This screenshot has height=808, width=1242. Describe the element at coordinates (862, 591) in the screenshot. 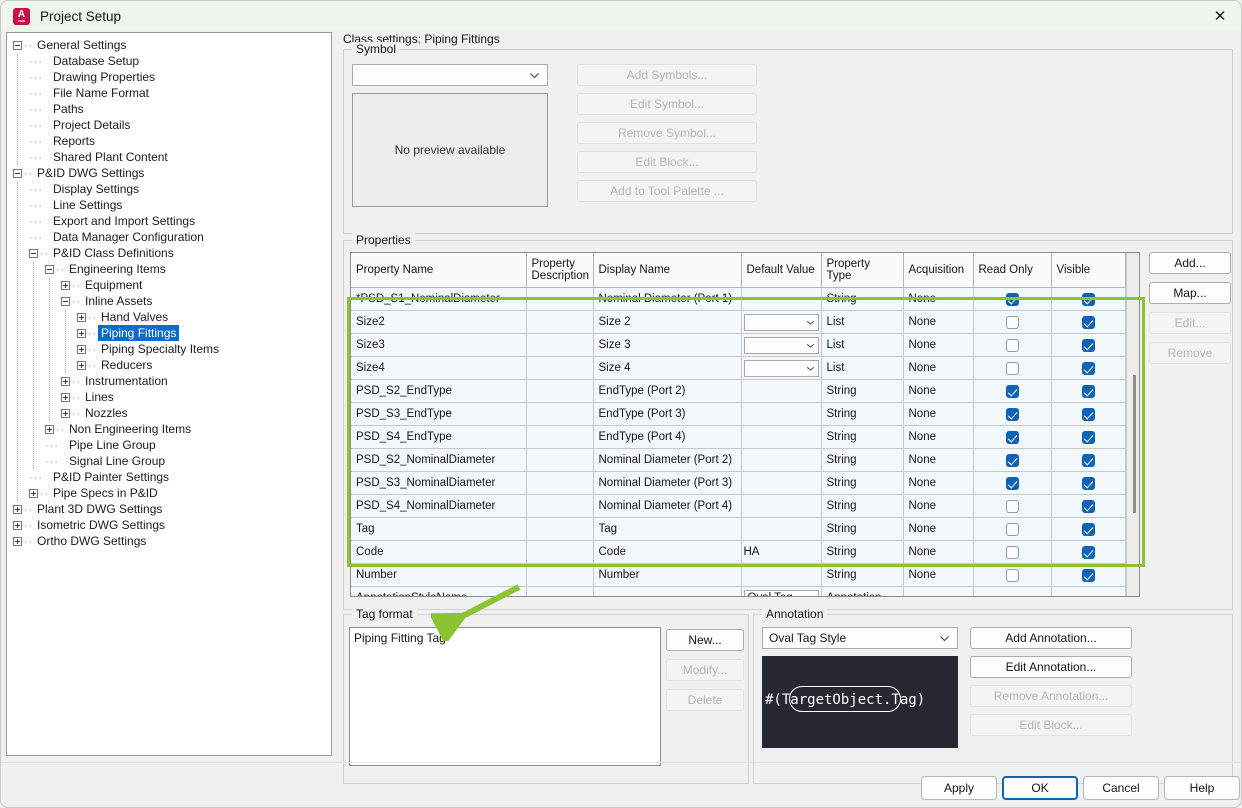

I see `cell-property-type: Annotation` at that location.